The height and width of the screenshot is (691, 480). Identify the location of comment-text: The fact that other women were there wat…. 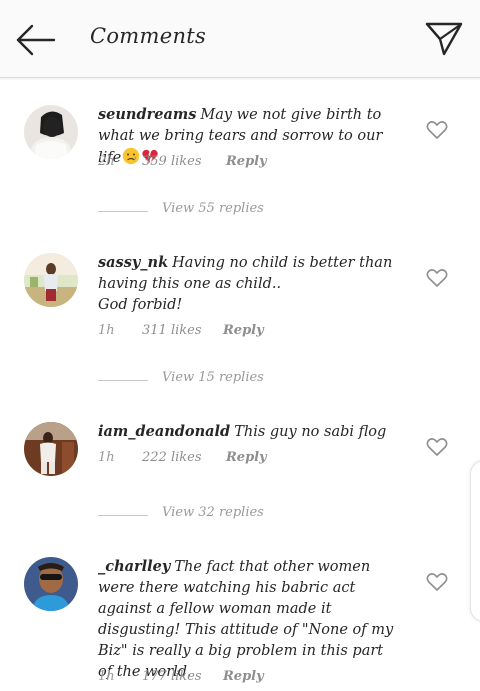
(246, 619).